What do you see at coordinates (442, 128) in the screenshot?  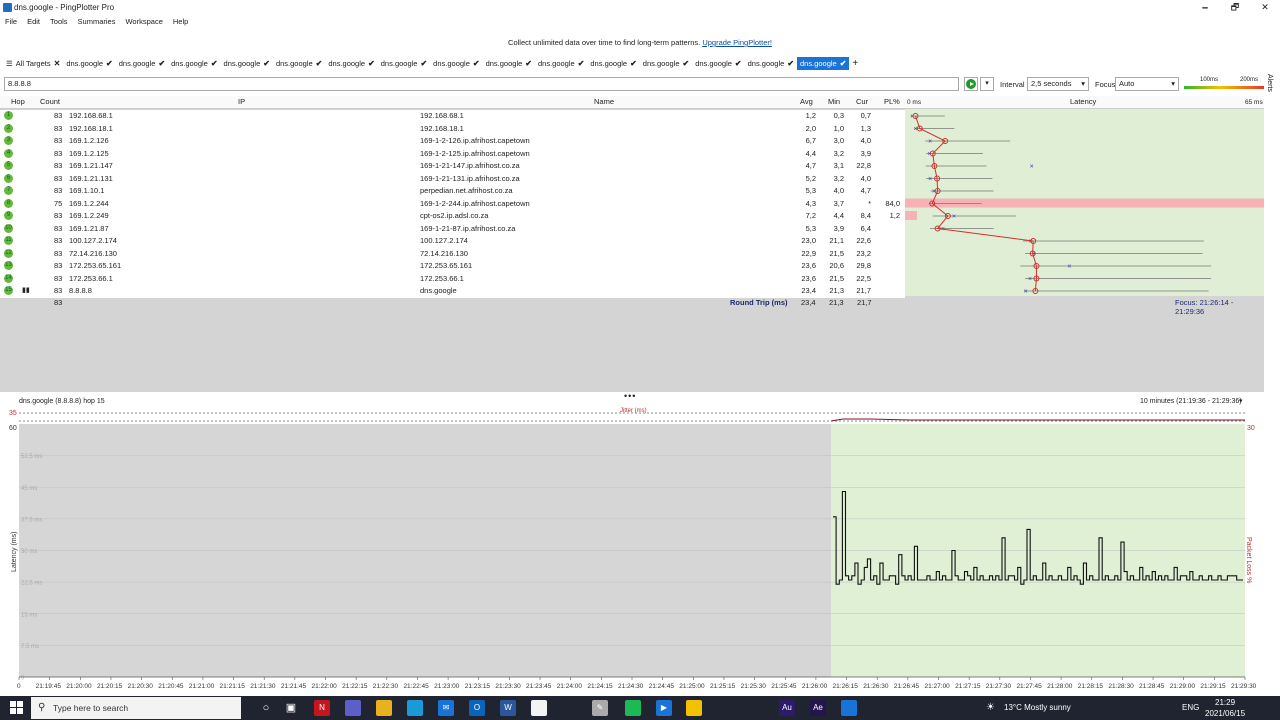 I see `hop-name: 192.168.18.1` at bounding box center [442, 128].